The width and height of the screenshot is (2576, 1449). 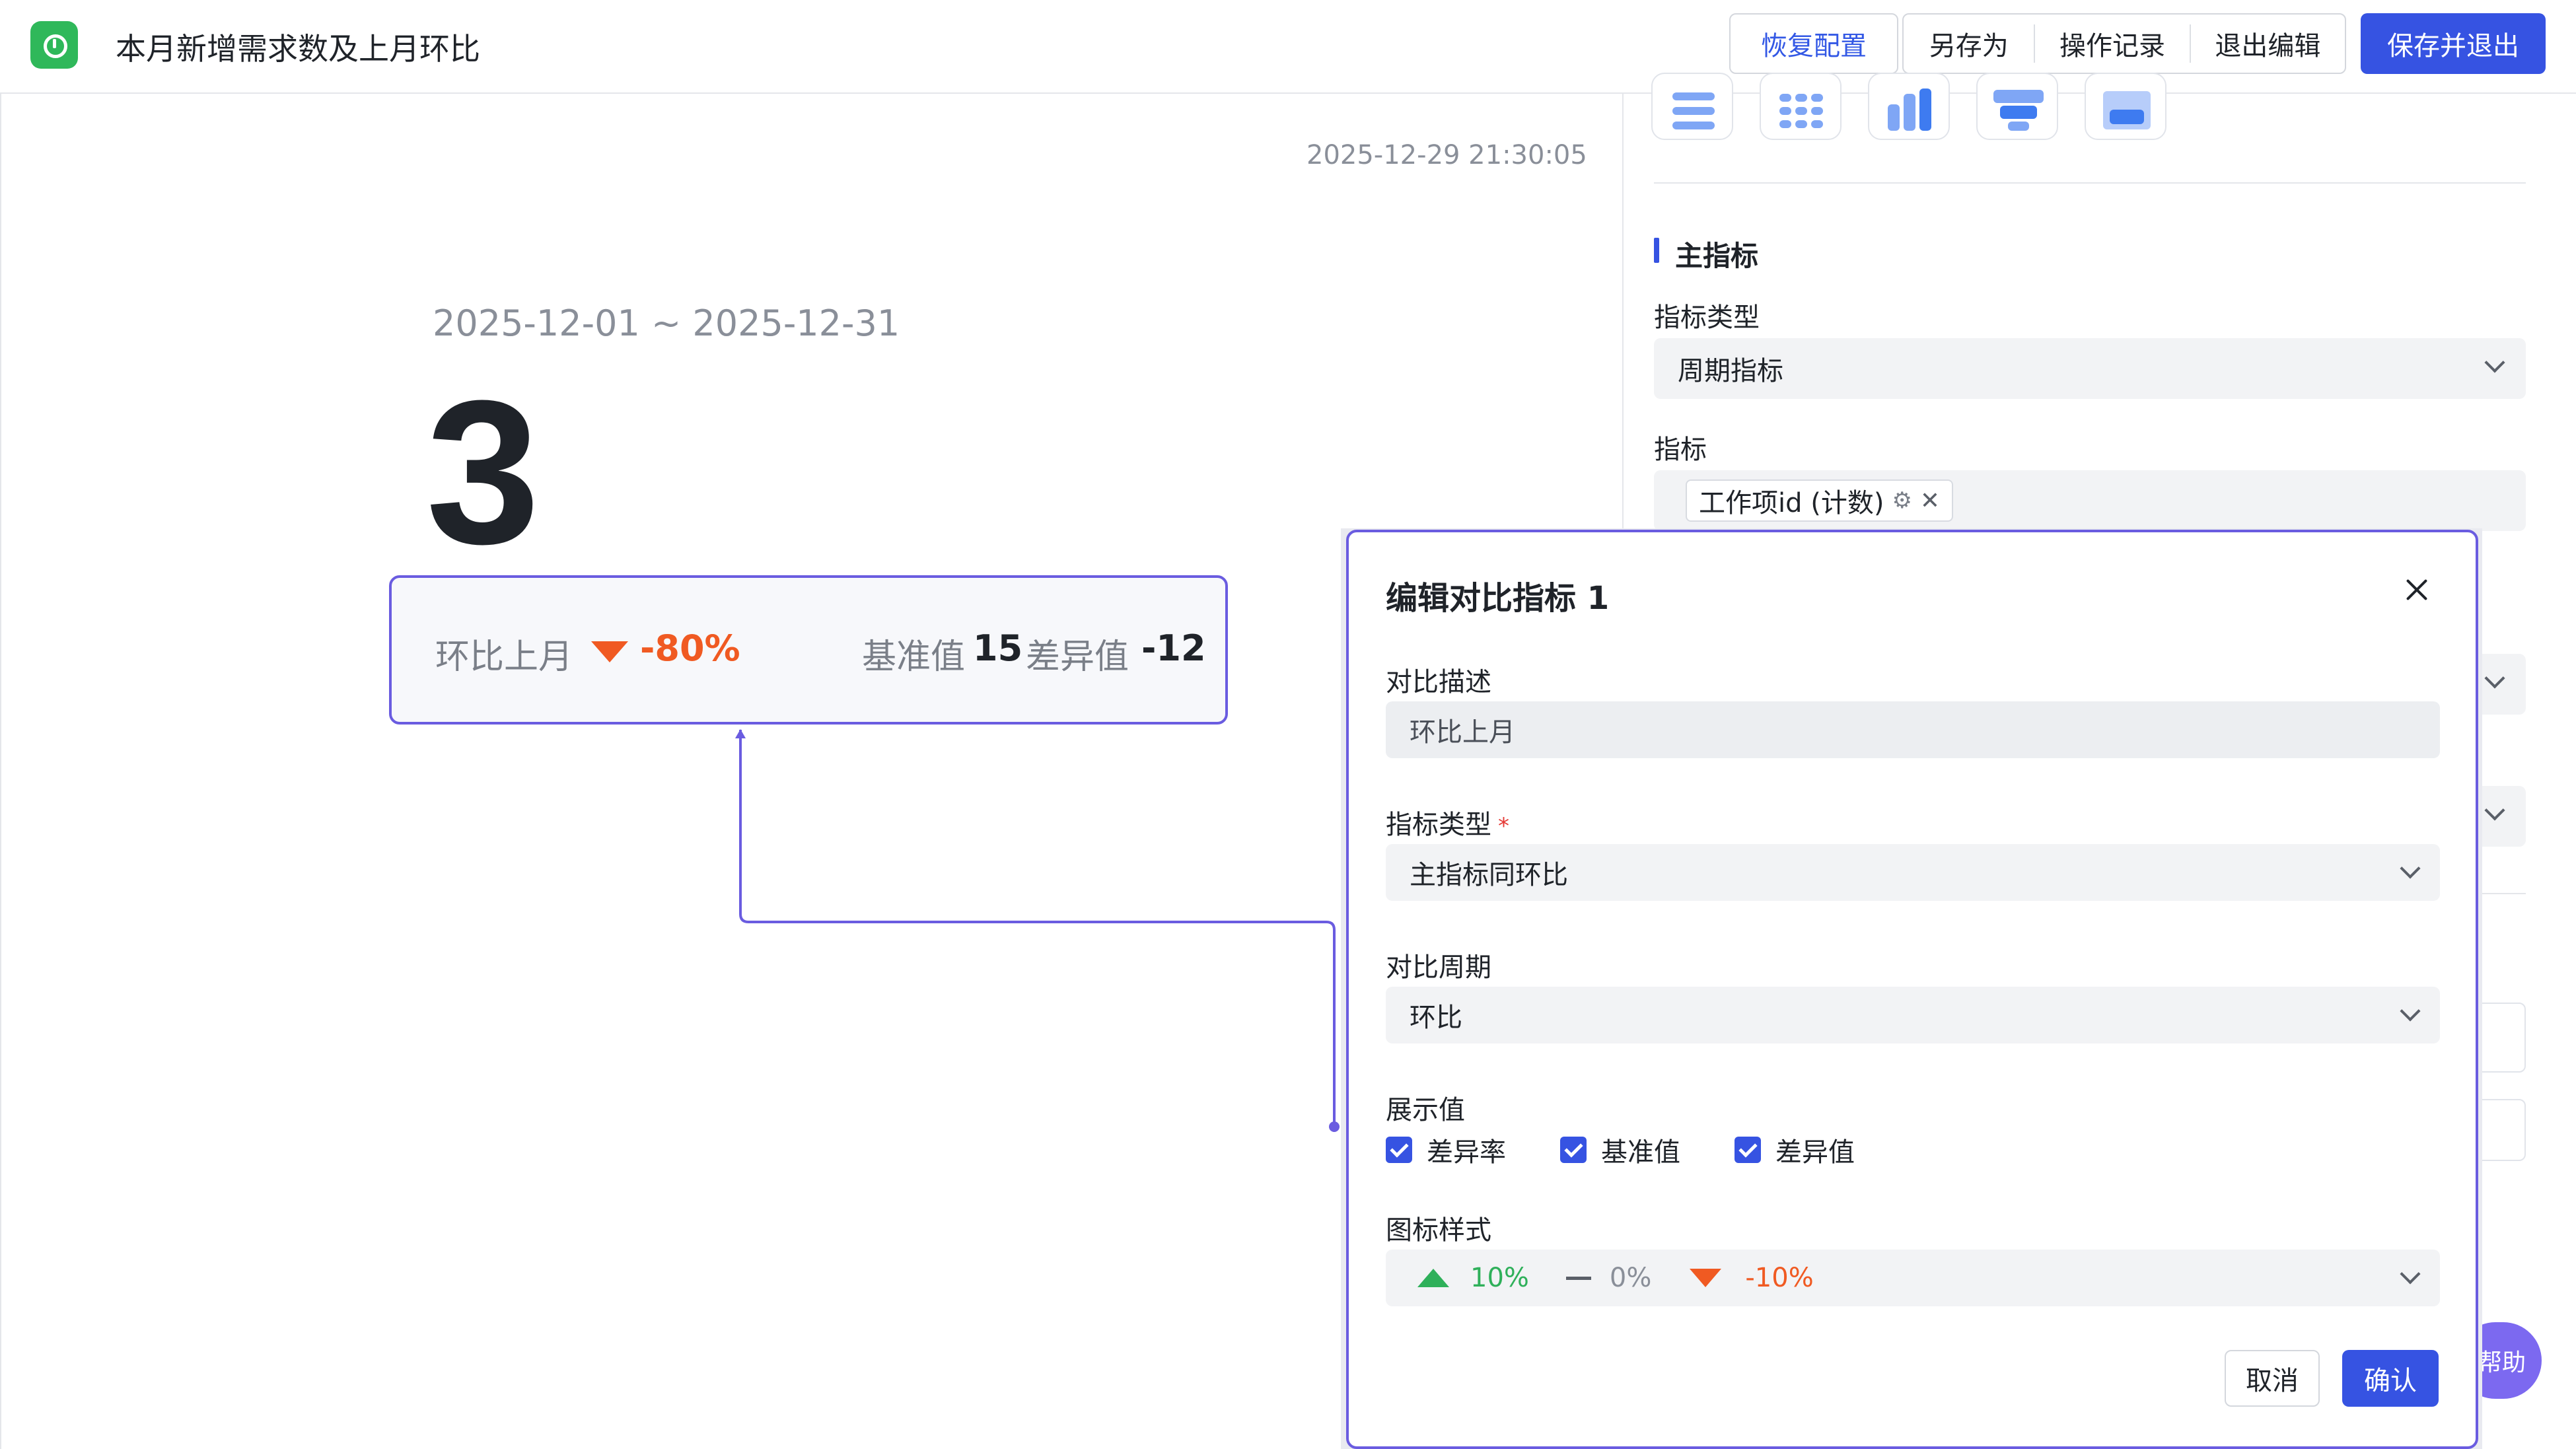 I want to click on checkbox-diff-value: 差异值, so click(x=1795, y=1150).